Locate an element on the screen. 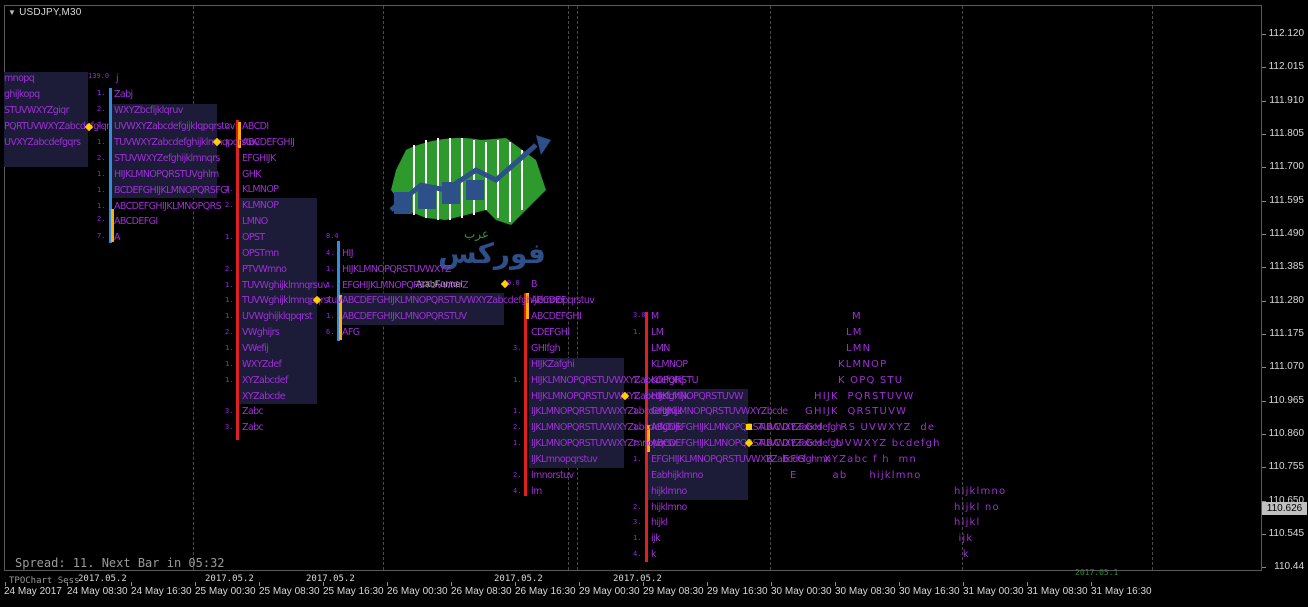 The width and height of the screenshot is (1308, 607). tpo-count: 8.4 is located at coordinates (332, 236).